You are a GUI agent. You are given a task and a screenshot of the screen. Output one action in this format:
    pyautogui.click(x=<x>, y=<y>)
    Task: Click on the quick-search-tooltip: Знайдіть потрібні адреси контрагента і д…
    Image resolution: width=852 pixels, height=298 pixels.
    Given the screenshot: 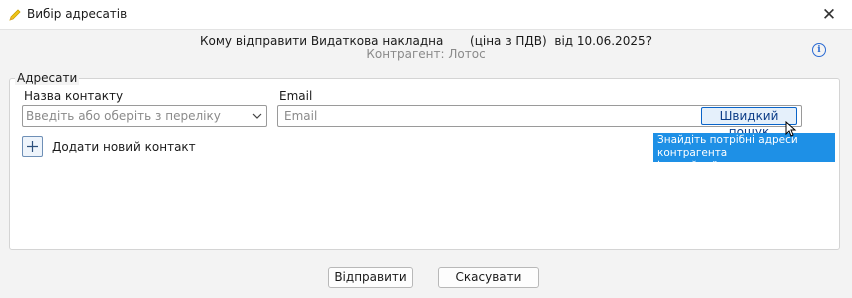 What is the action you would take?
    pyautogui.click(x=744, y=159)
    